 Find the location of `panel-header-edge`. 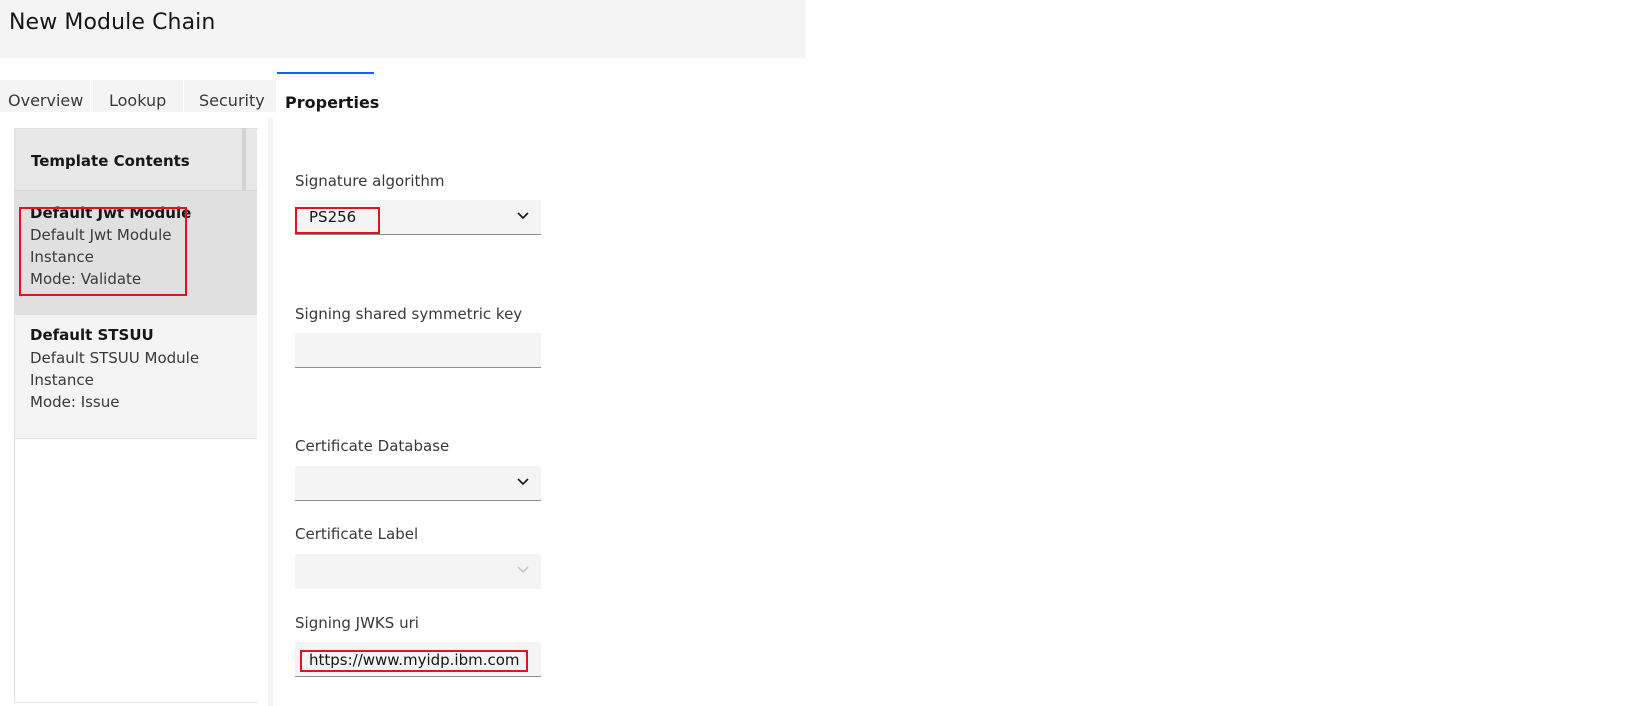

panel-header-edge is located at coordinates (244, 159).